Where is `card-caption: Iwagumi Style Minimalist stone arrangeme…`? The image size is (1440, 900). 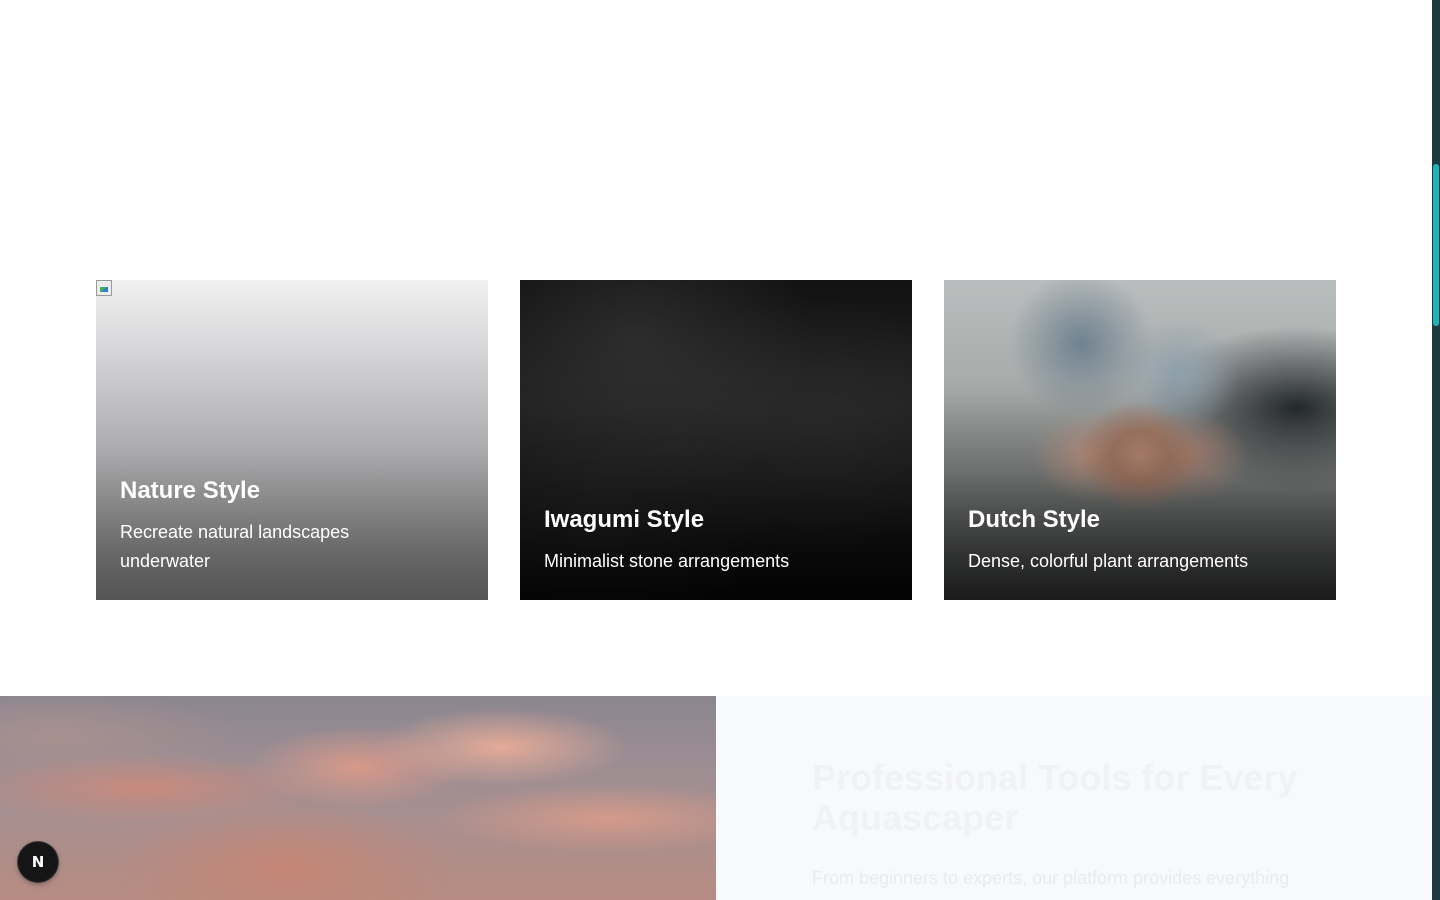 card-caption: Iwagumi Style Minimalist stone arrangeme… is located at coordinates (716, 539).